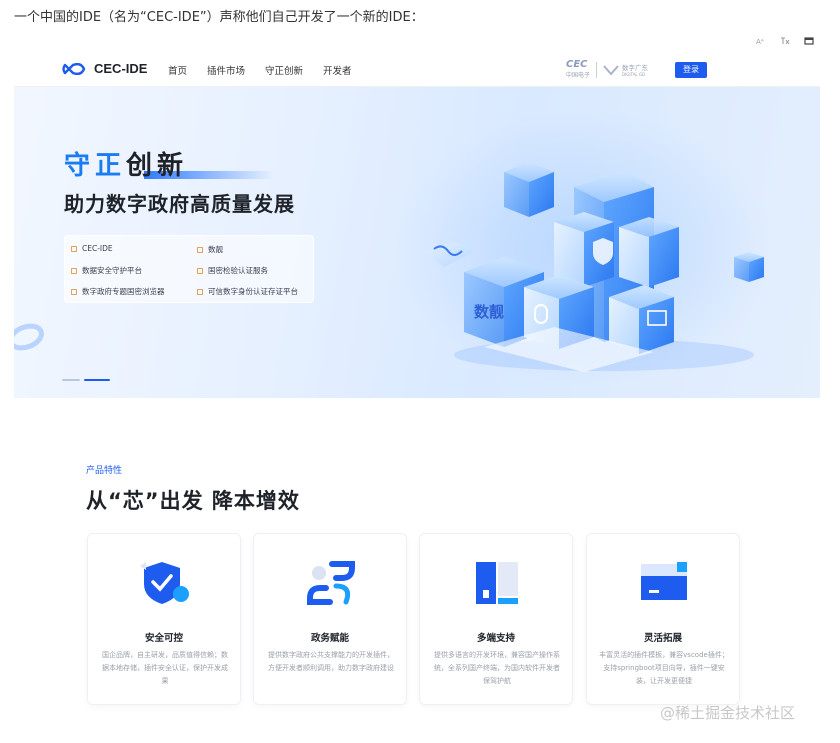 The image size is (840, 743). I want to click on partner-logos: CEC 中国电子 数字广东 DIGITAL GD, so click(607, 69).